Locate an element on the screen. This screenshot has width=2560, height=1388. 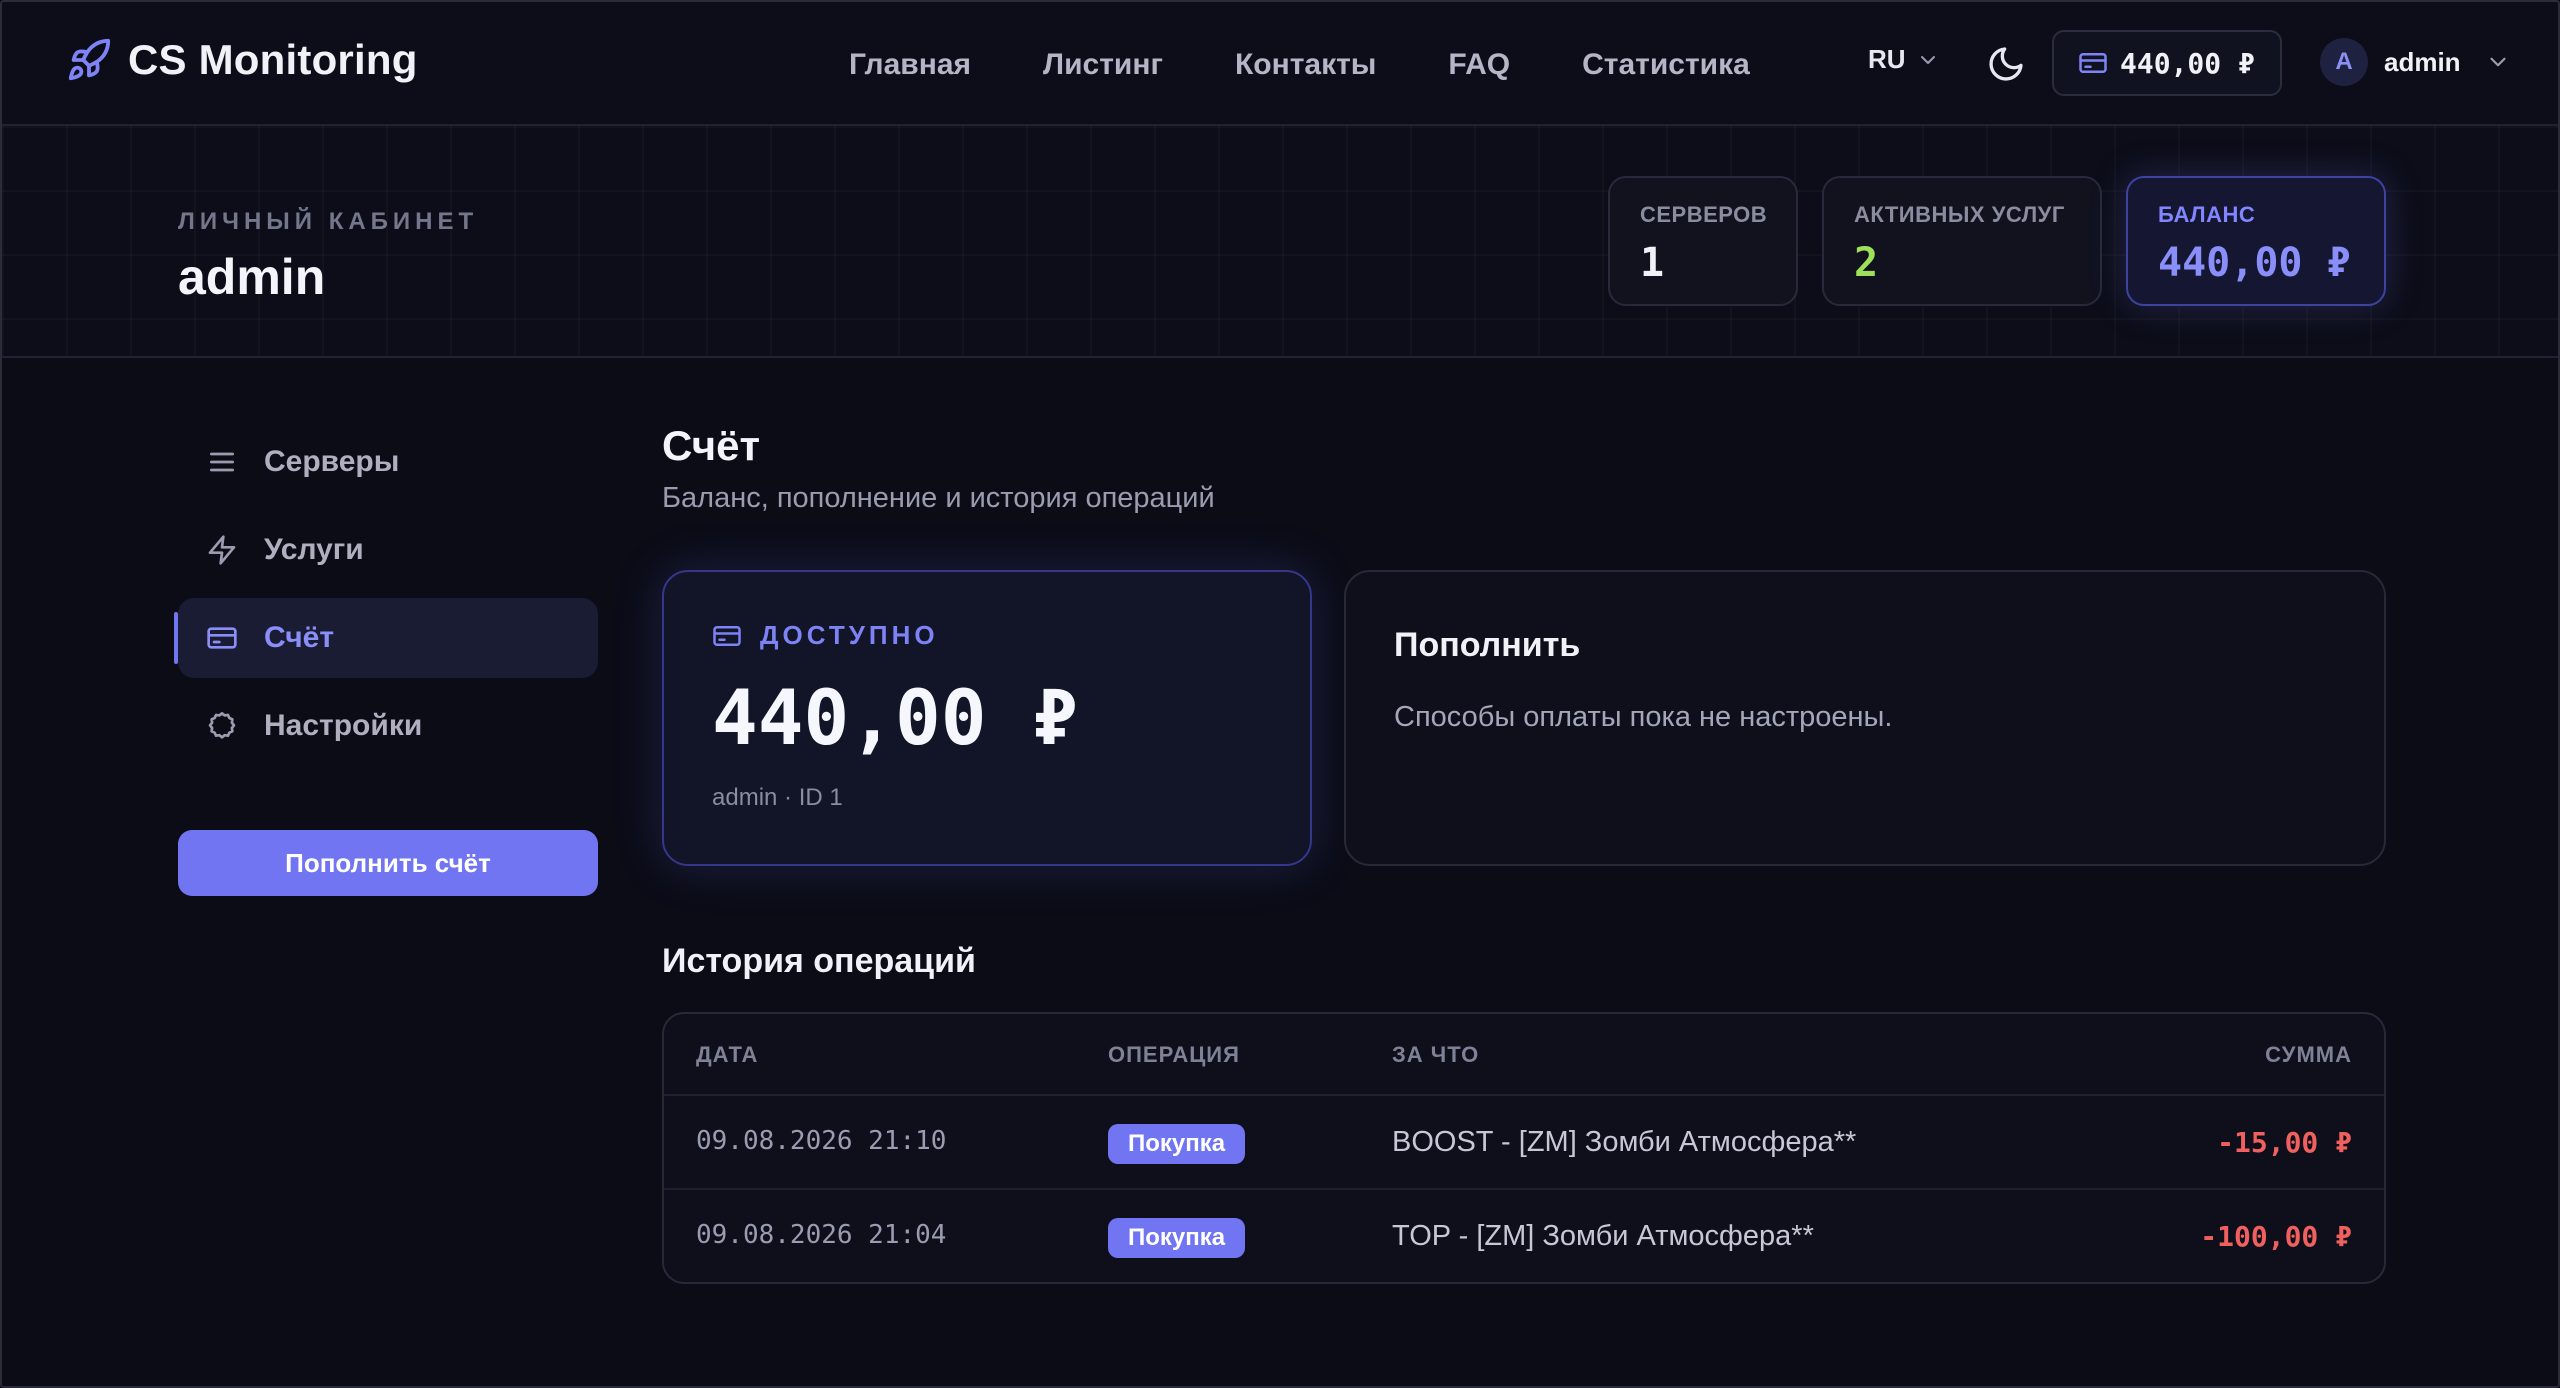
history-title: История операций is located at coordinates (819, 961).